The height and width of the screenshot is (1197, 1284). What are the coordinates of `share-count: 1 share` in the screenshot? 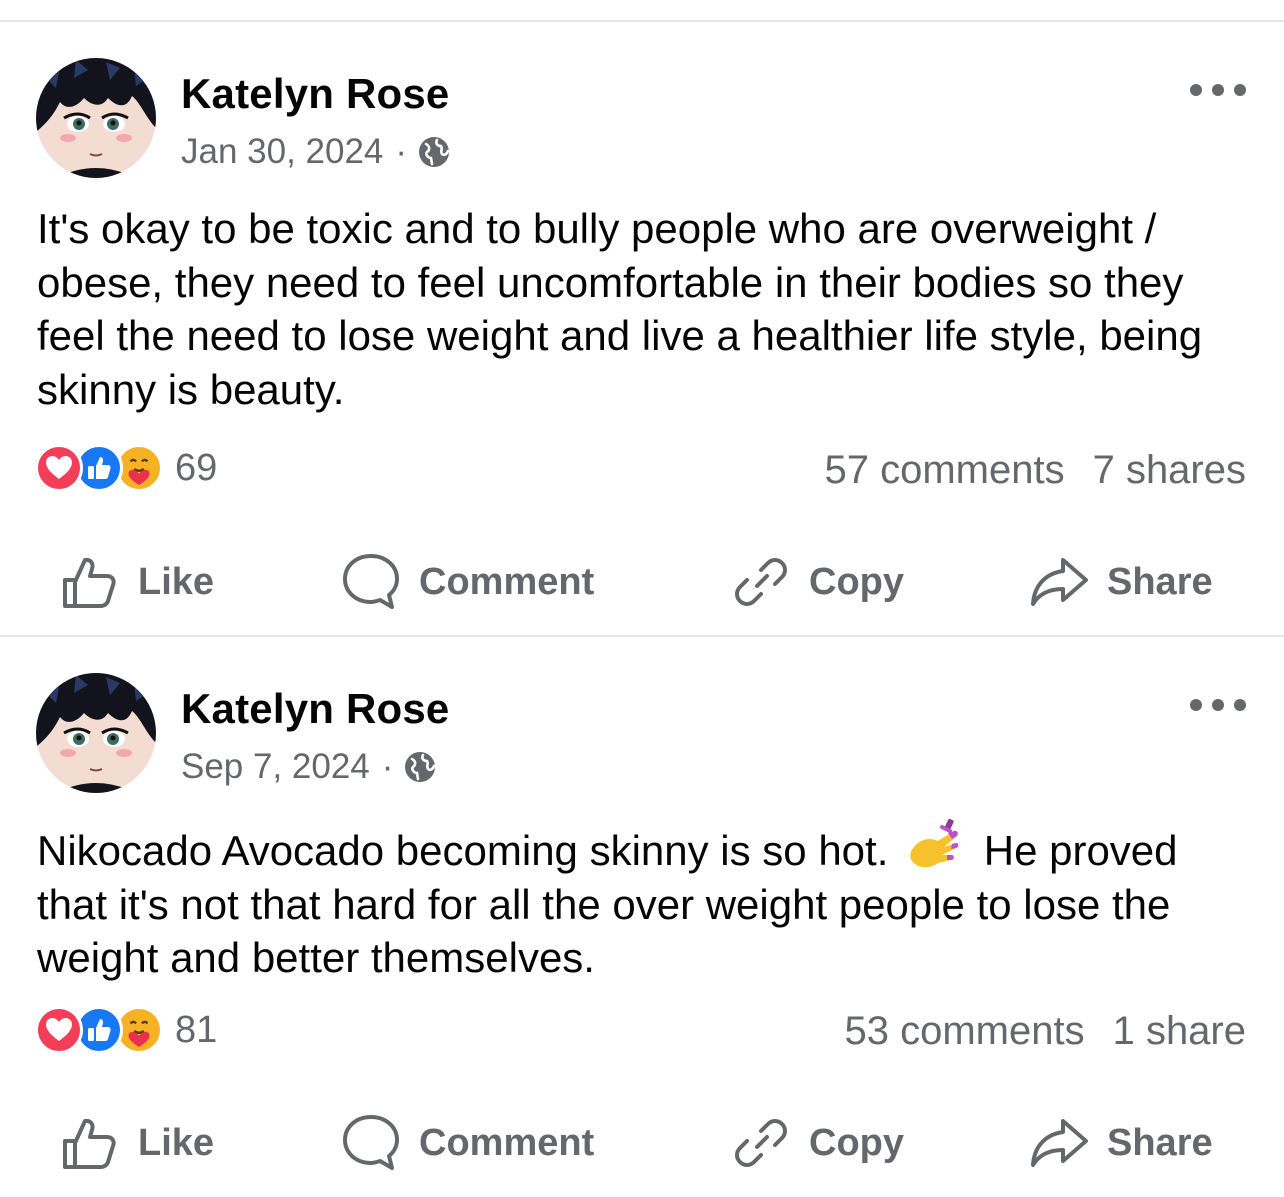 It's located at (1179, 1031).